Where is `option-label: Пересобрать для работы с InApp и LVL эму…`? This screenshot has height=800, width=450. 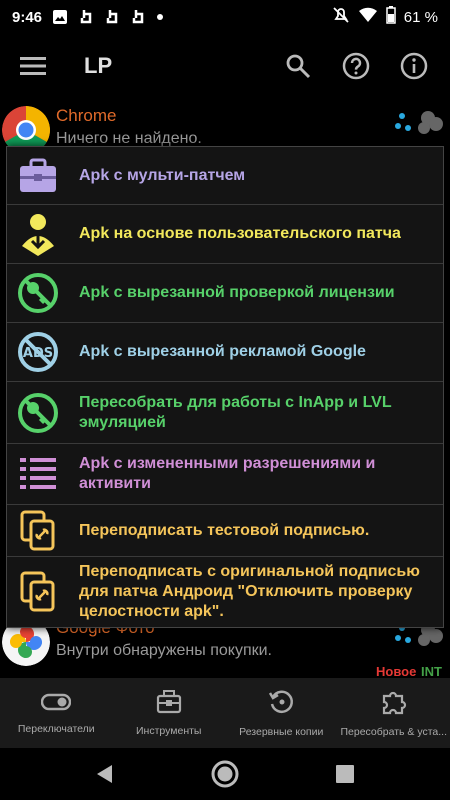
option-label: Пересобрать для работы с InApp и LVL эму… is located at coordinates (235, 412).